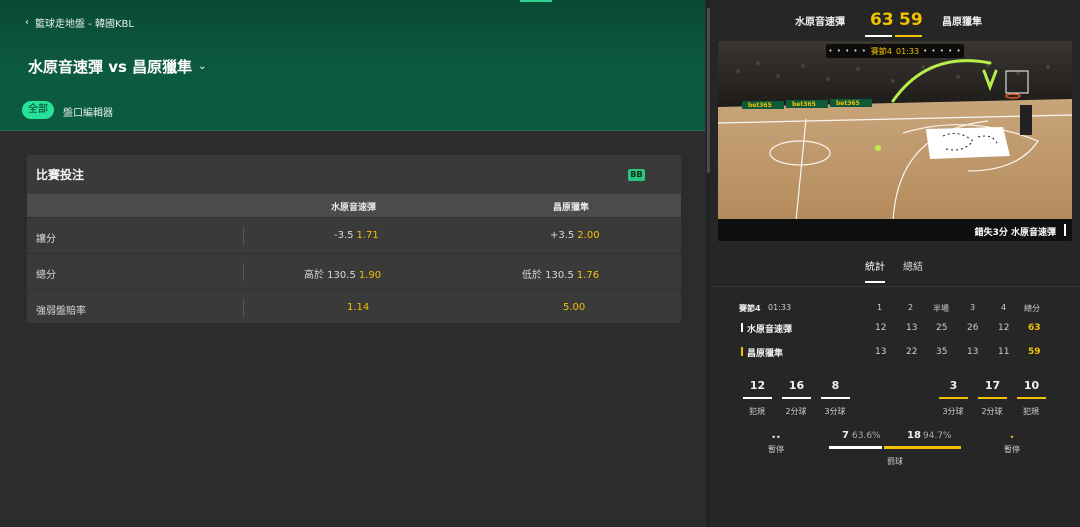 The height and width of the screenshot is (527, 1080). What do you see at coordinates (937, 436) in the screenshot?
I see `away-ft-pct: 94.7%` at bounding box center [937, 436].